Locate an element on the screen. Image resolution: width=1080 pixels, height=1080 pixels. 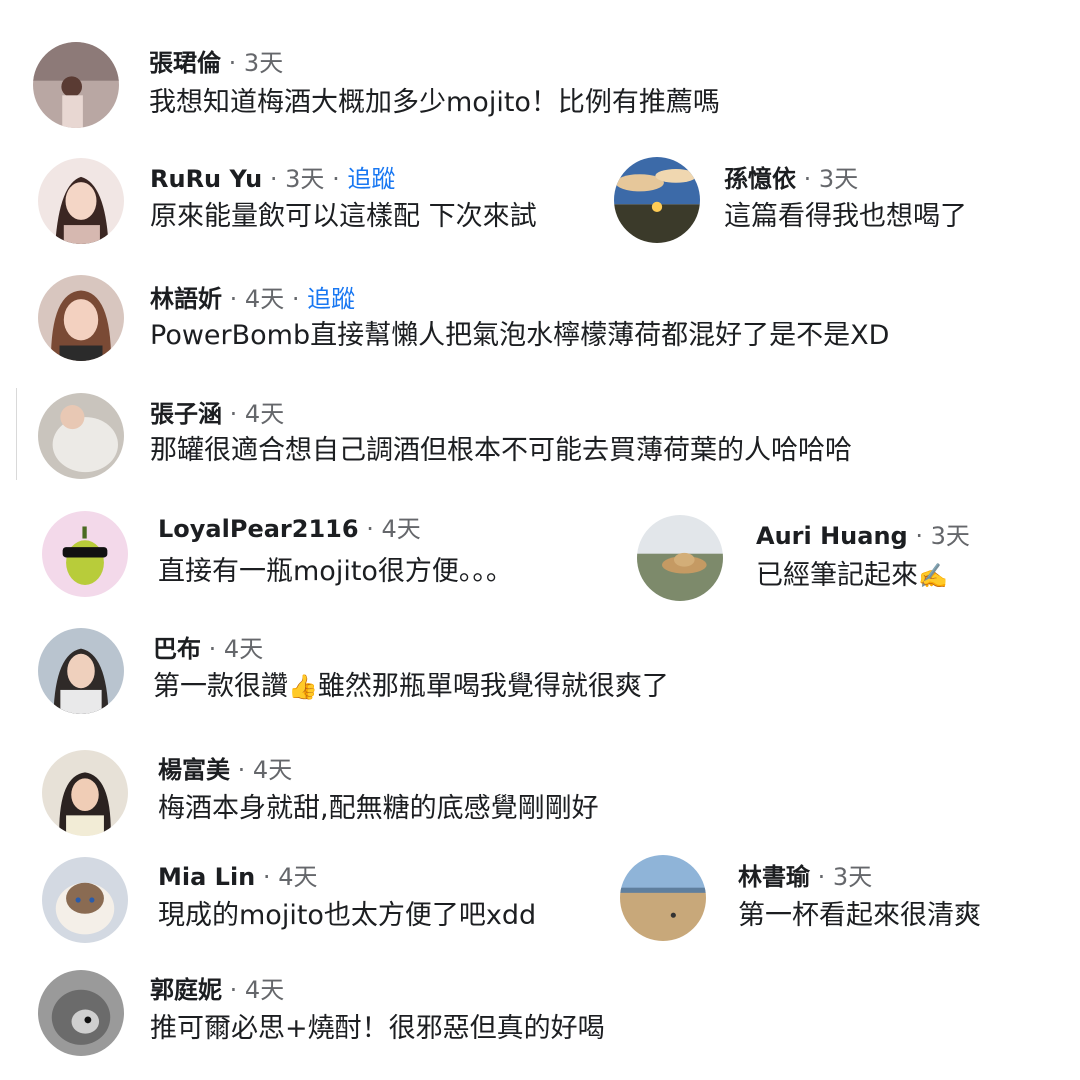
commenter-name: 林書瑜 is located at coordinates (774, 877).